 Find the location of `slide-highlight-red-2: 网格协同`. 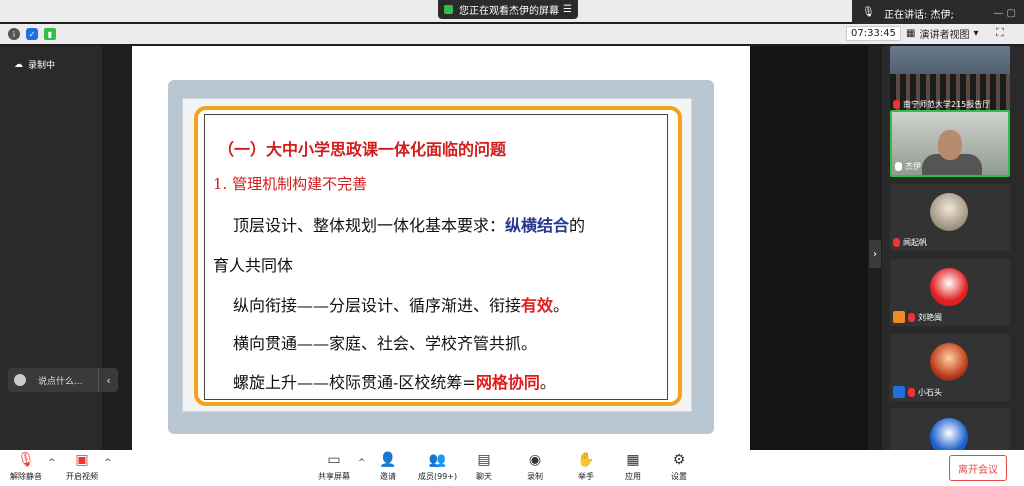

slide-highlight-red-2: 网格协同 is located at coordinates (507, 382).